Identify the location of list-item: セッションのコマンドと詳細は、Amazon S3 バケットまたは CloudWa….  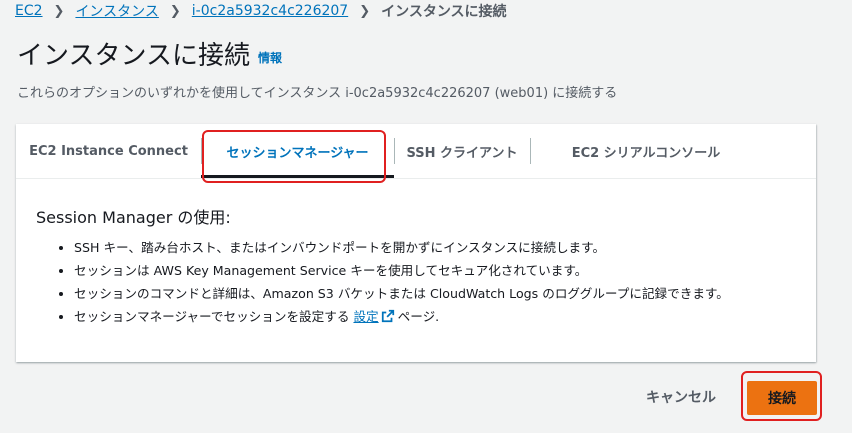
(401, 293).